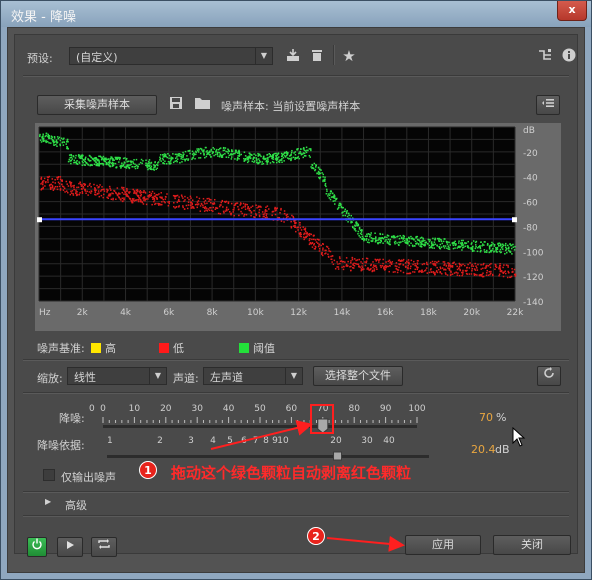  I want to click on reduction-unit: %, so click(501, 417).